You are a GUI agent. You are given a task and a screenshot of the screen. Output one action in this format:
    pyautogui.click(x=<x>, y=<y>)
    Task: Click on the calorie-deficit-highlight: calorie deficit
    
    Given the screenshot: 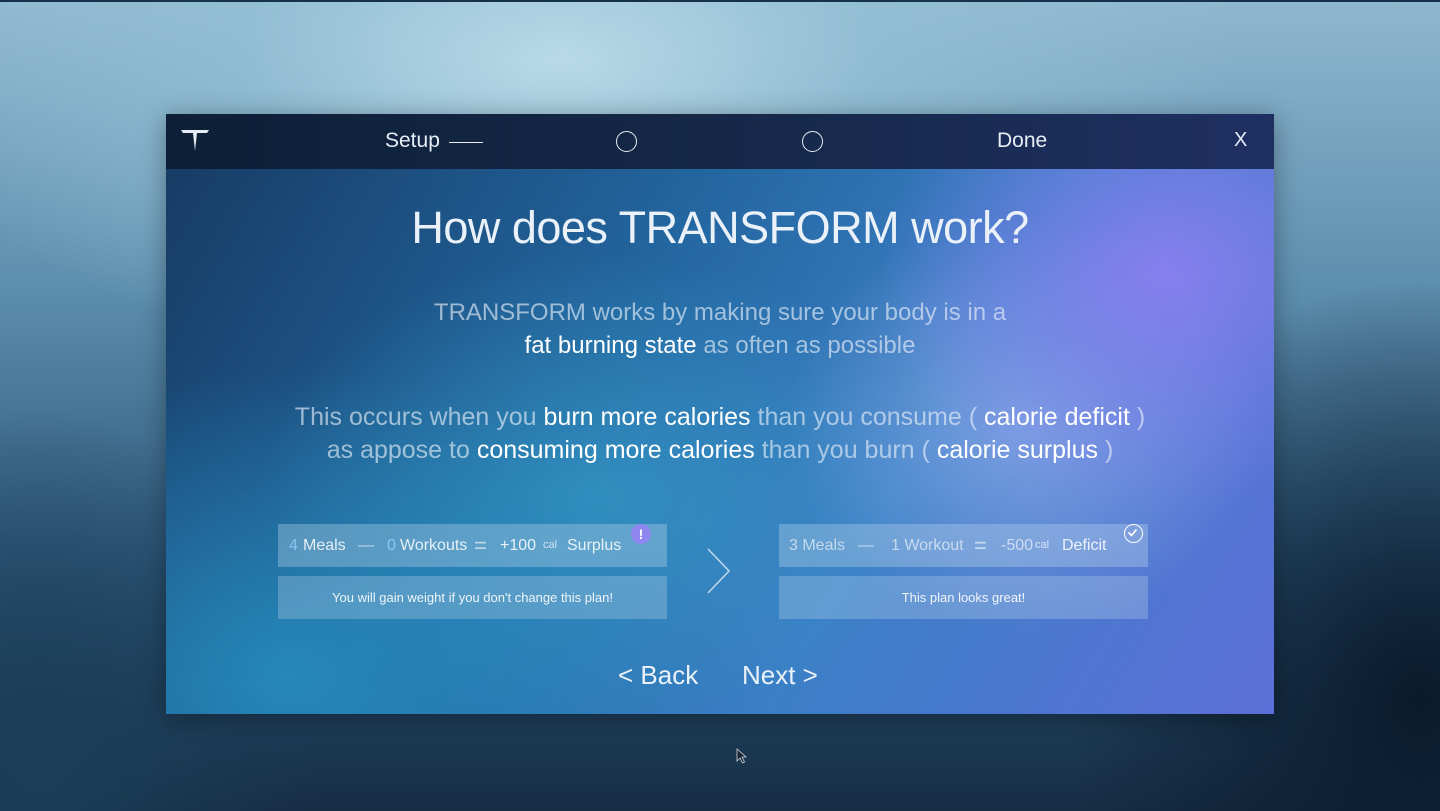 What is the action you would take?
    pyautogui.click(x=1057, y=417)
    